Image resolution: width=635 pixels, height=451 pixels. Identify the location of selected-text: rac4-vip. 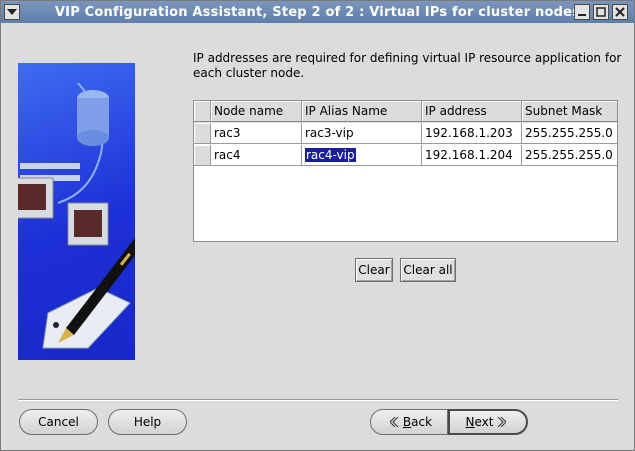
(330, 155).